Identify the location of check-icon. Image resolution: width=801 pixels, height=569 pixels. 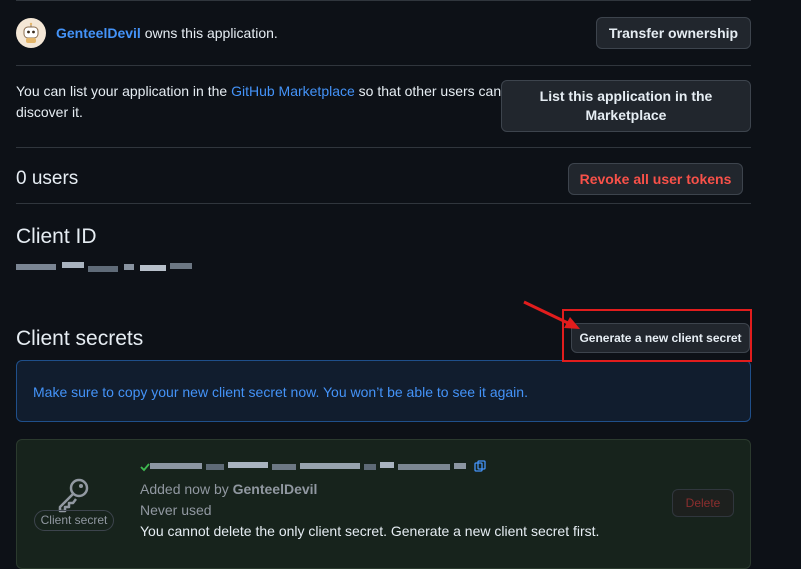
(145, 467).